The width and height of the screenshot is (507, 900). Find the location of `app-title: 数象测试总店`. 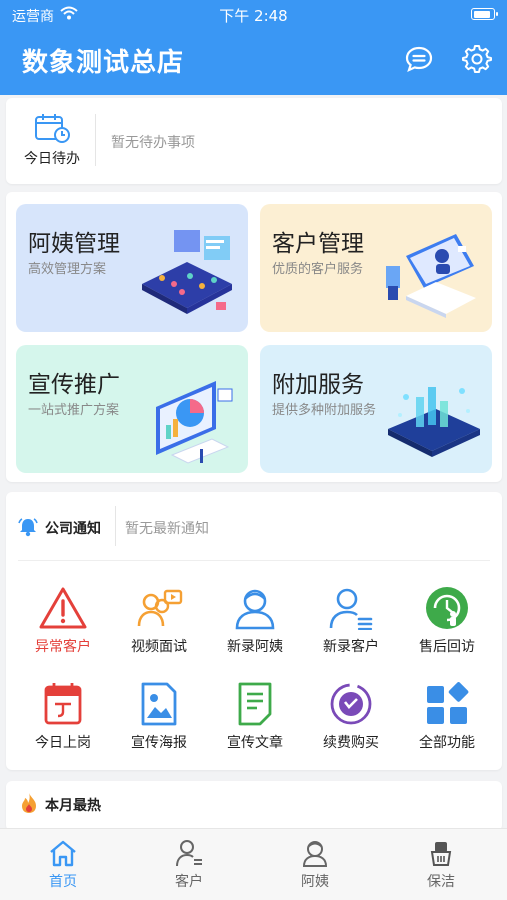

app-title: 数象测试总店 is located at coordinates (103, 63).